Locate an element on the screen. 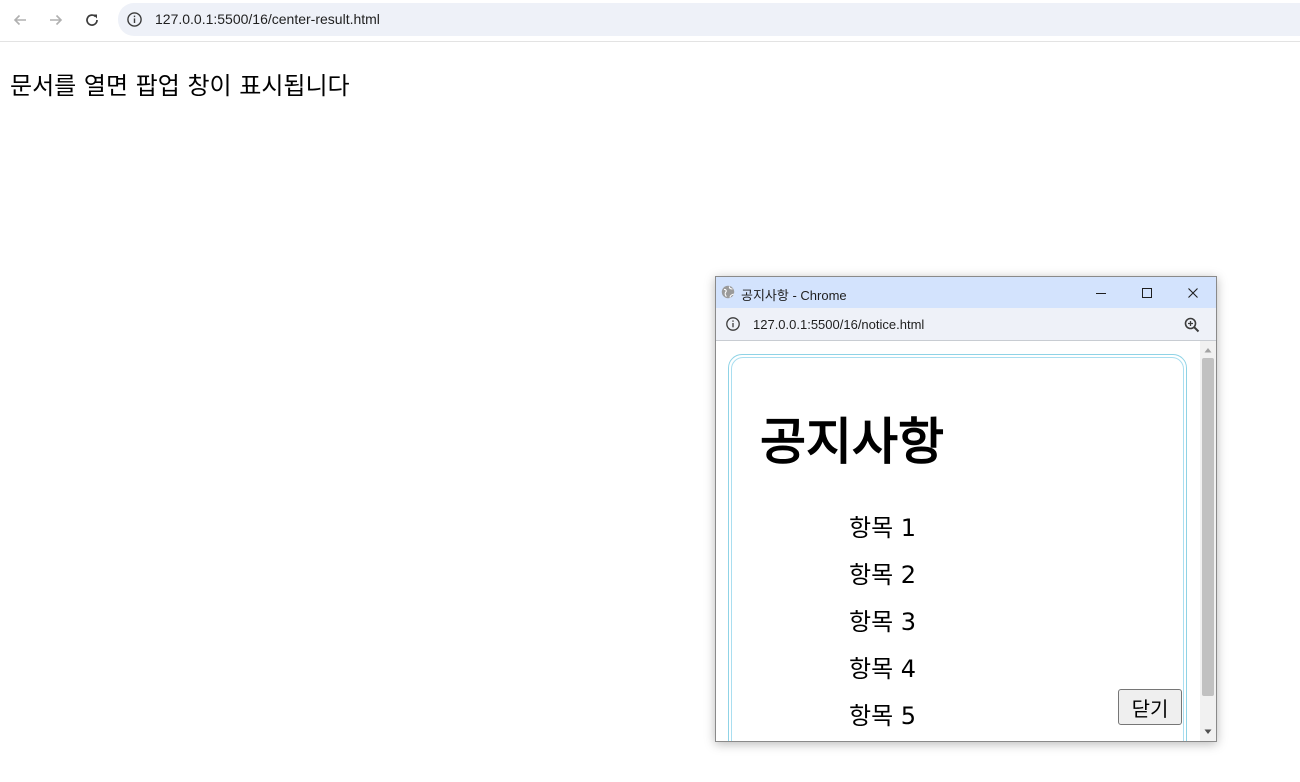 Image resolution: width=1300 pixels, height=782 pixels. list-item: 항목 4 is located at coordinates (883, 669).